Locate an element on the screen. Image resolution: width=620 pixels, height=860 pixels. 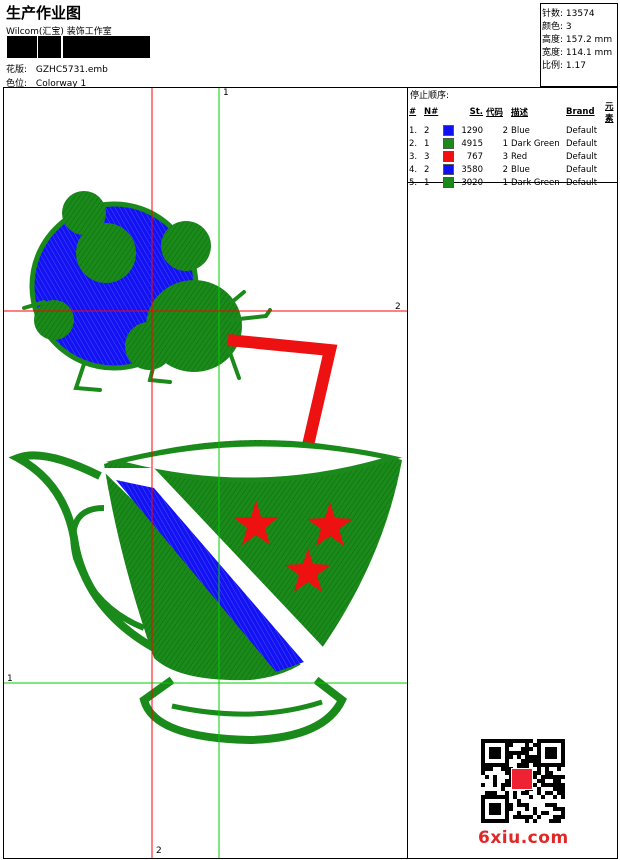
col-element: 元素 is located at coordinates (609, 113).